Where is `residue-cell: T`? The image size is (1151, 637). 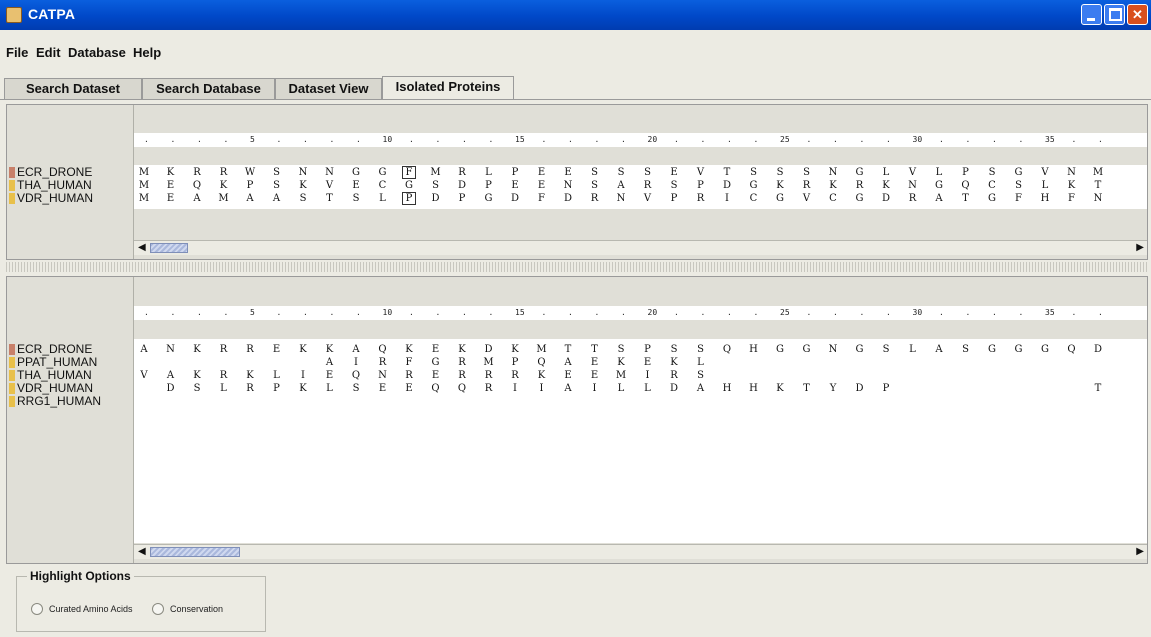
residue-cell: T is located at coordinates (1098, 185).